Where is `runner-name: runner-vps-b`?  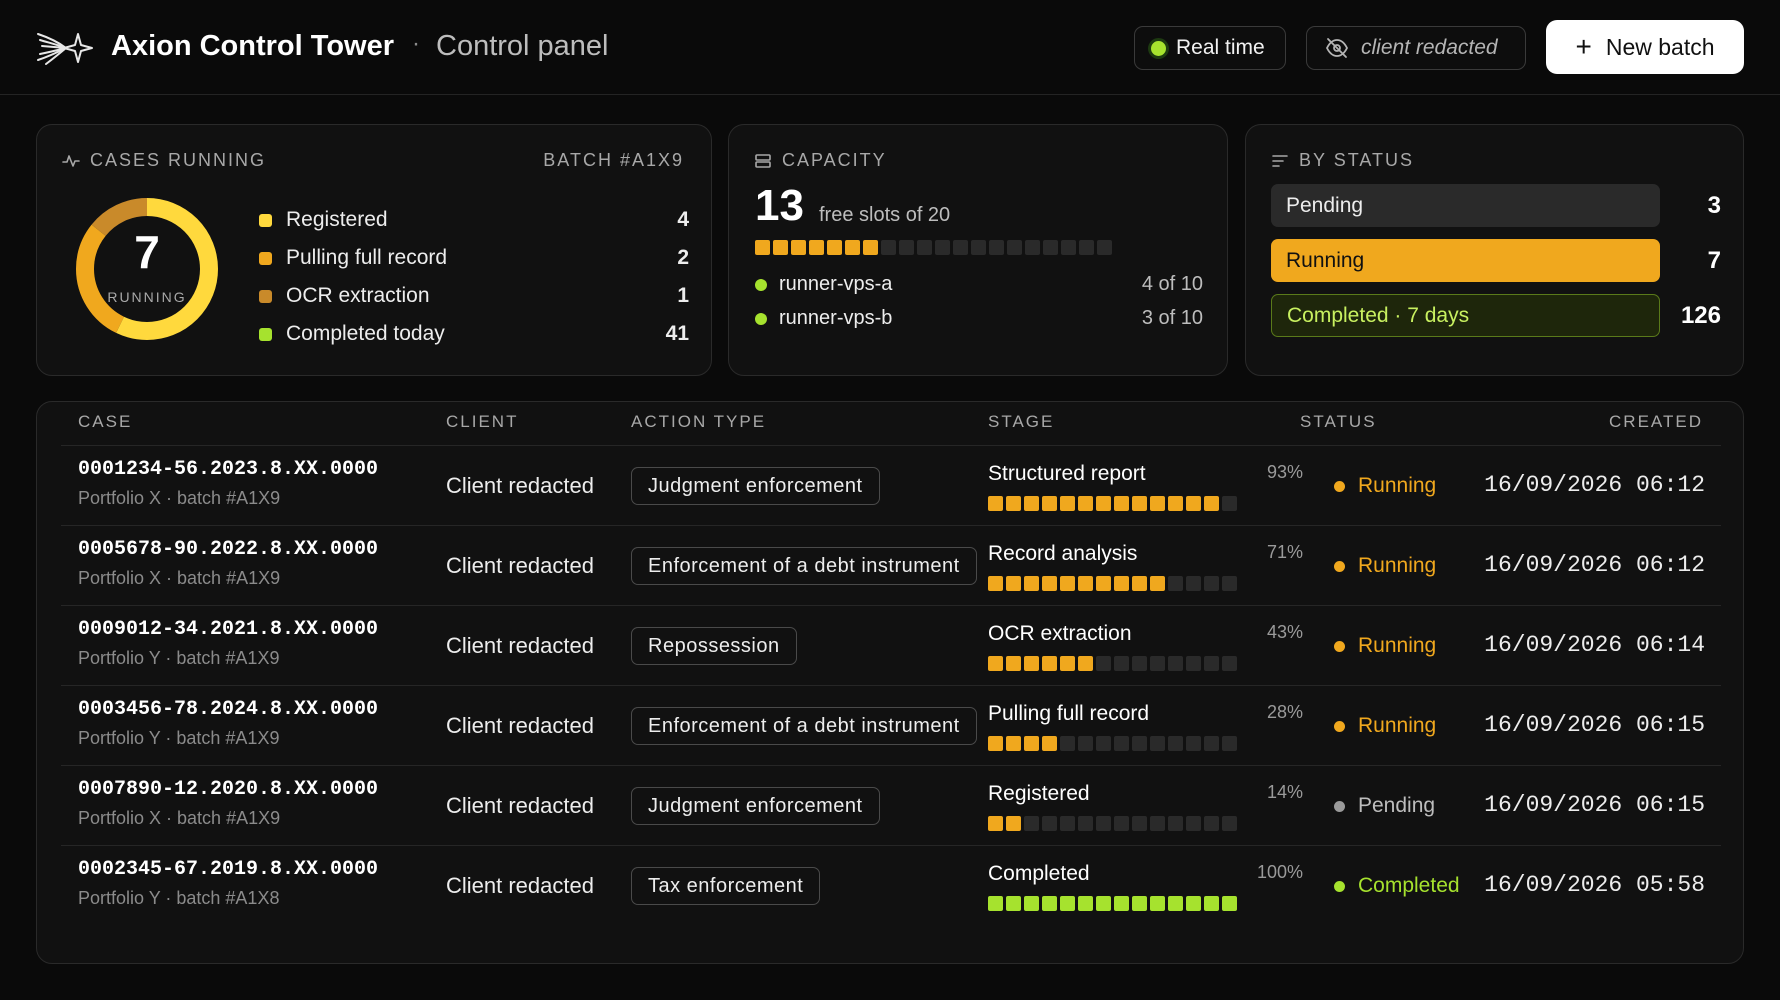 runner-name: runner-vps-b is located at coordinates (836, 318).